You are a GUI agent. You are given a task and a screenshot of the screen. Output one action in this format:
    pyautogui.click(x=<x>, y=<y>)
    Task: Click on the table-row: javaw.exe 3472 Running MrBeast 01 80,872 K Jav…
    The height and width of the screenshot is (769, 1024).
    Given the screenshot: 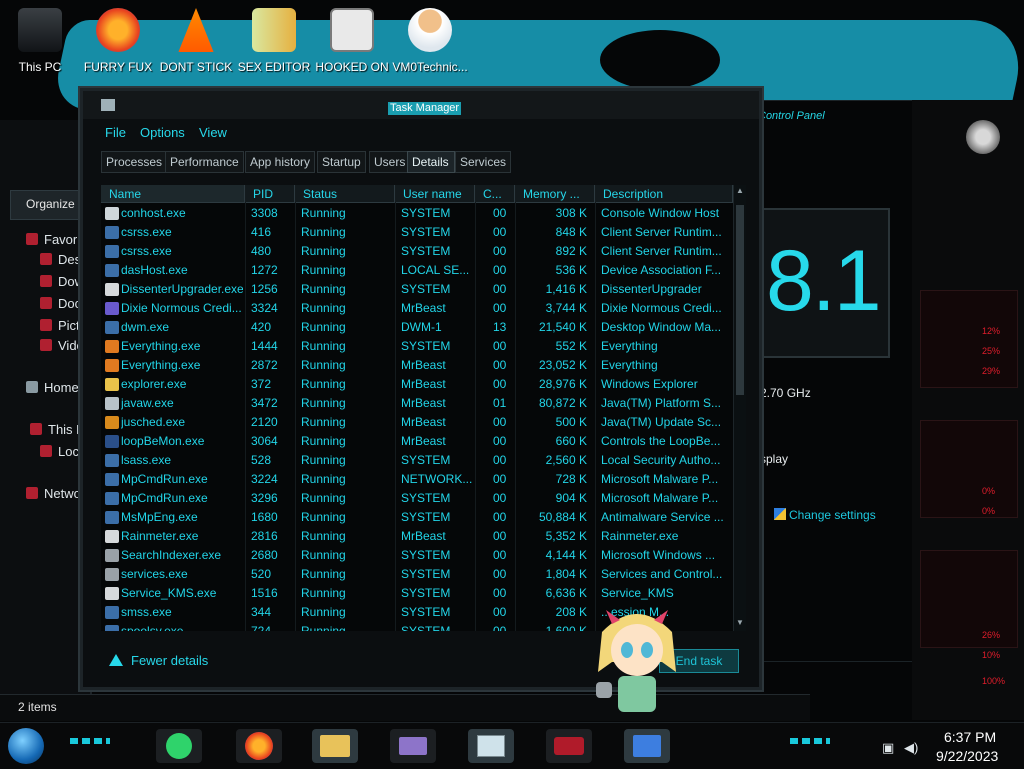 What is the action you would take?
    pyautogui.click(x=417, y=403)
    